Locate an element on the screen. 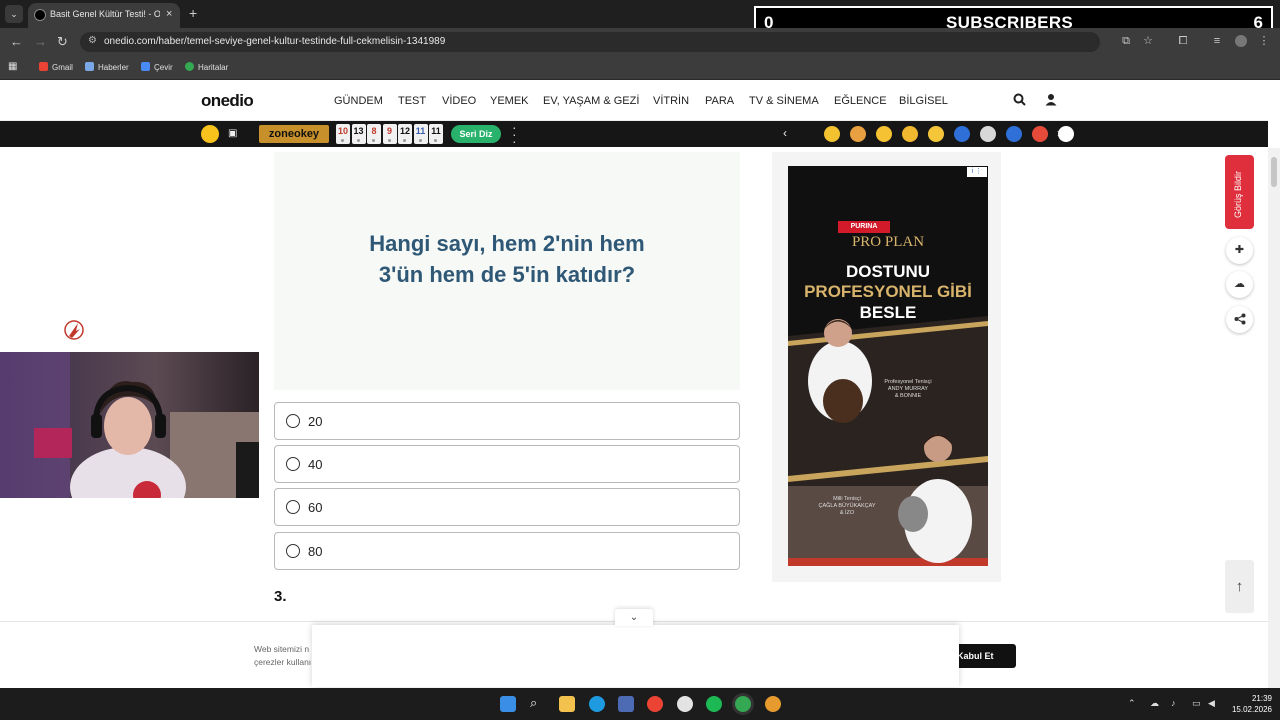 Image resolution: width=1280 pixels, height=720 pixels. tab-title: Basit Genel Kültür Testi! - Onedi is located at coordinates (105, 14).